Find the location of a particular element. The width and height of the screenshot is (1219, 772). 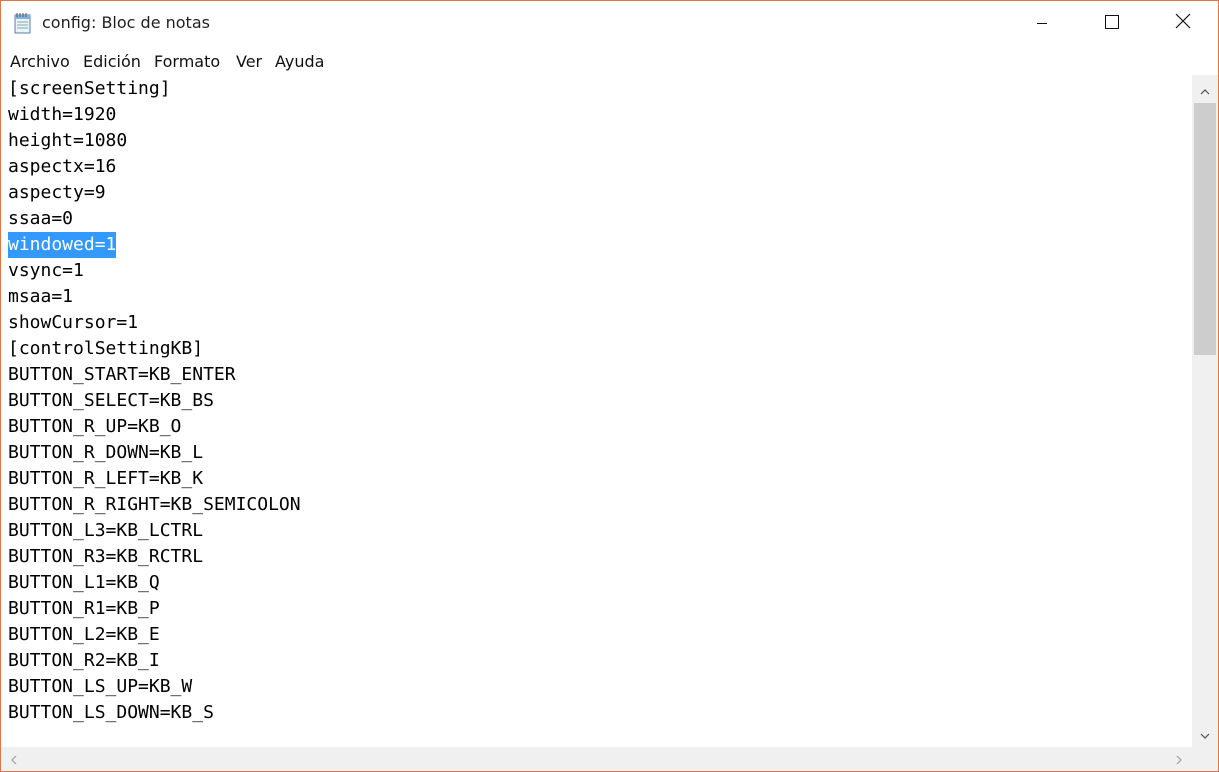

scroll-right-button is located at coordinates (1179, 759).